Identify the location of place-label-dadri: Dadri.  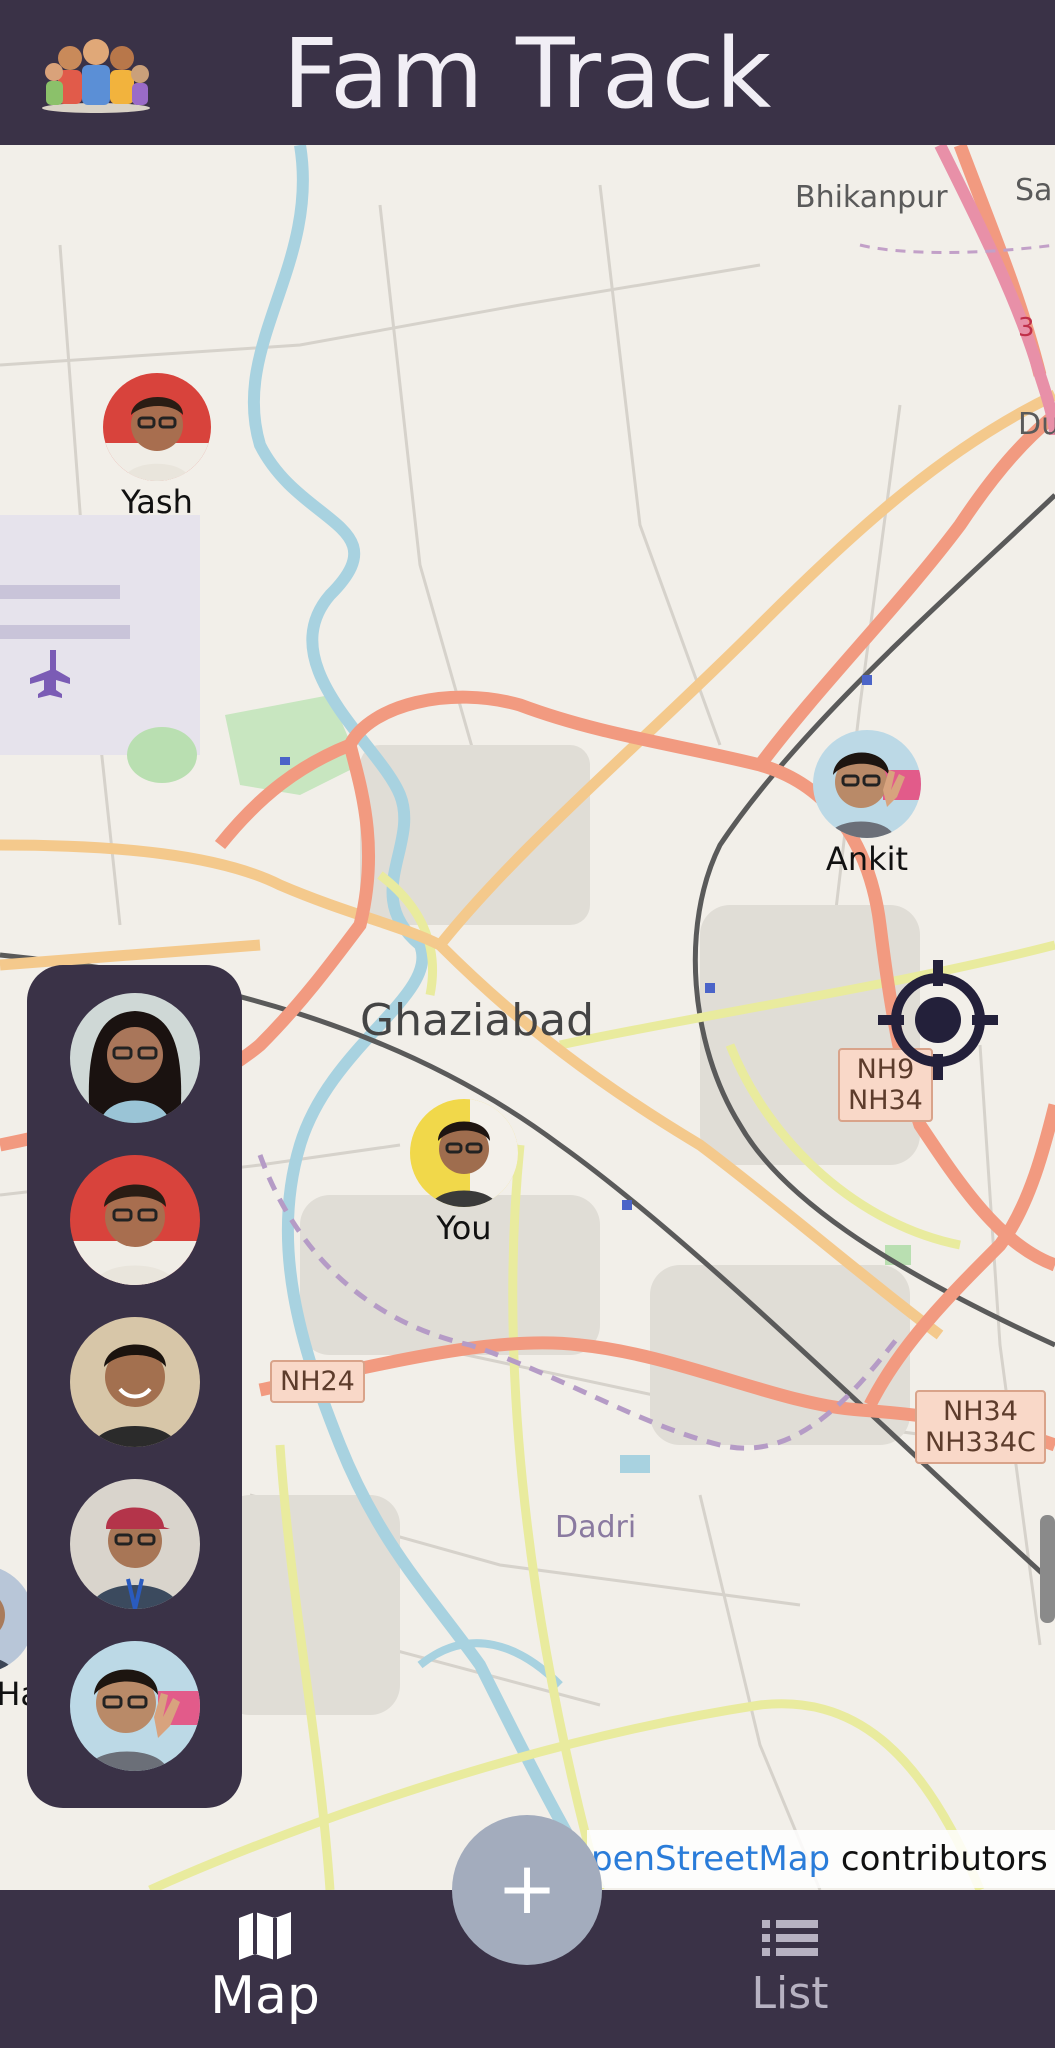
(596, 1527).